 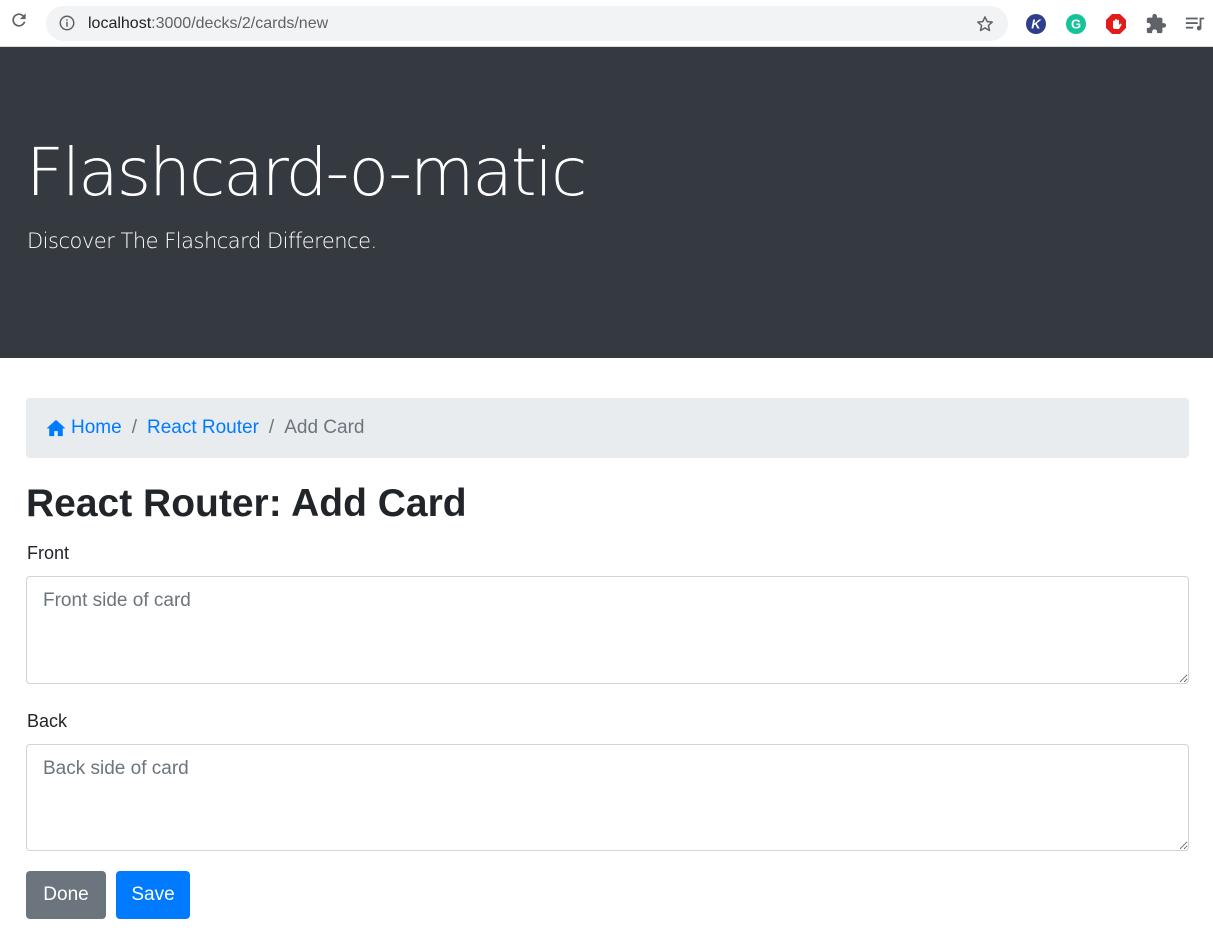 I want to click on front-textarea, so click(x=607, y=630).